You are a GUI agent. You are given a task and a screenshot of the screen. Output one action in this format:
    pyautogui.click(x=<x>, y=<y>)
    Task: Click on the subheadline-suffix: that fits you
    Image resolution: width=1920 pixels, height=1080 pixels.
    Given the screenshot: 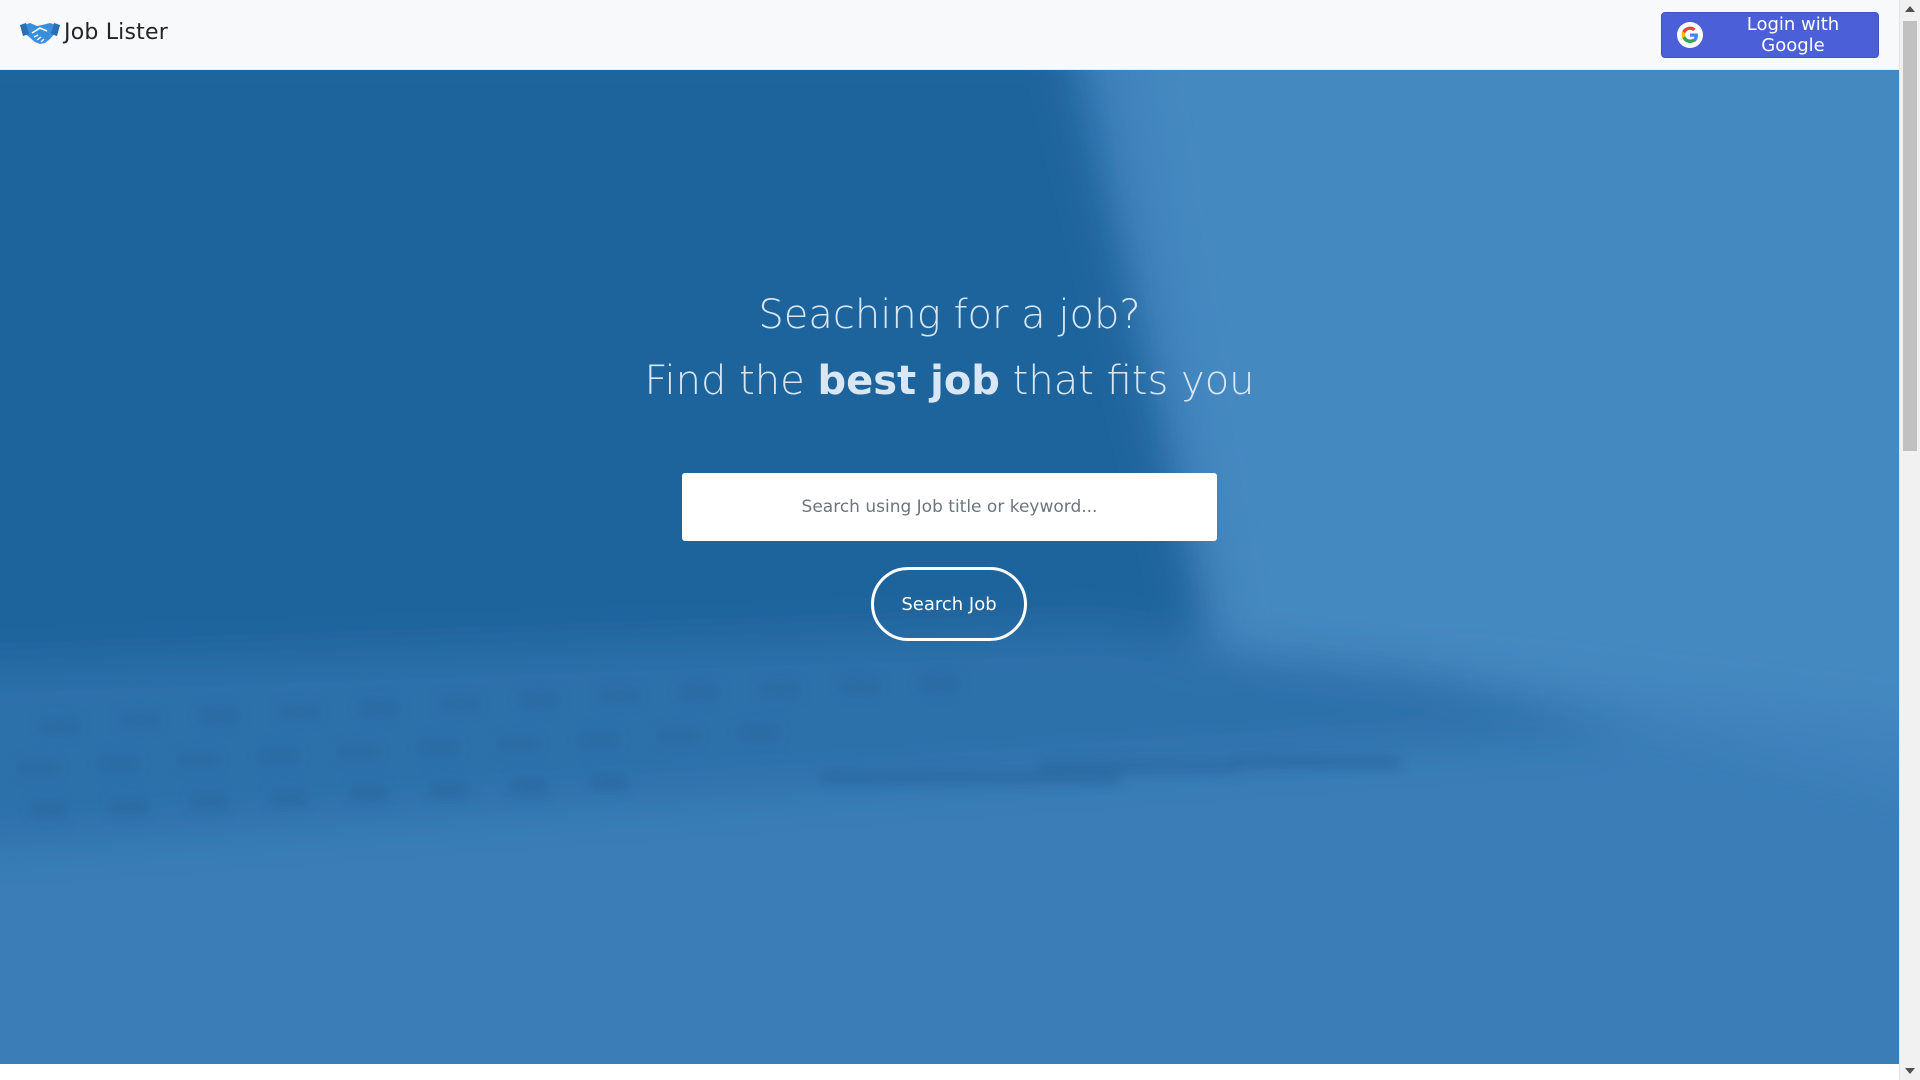 What is the action you would take?
    pyautogui.click(x=1127, y=381)
    